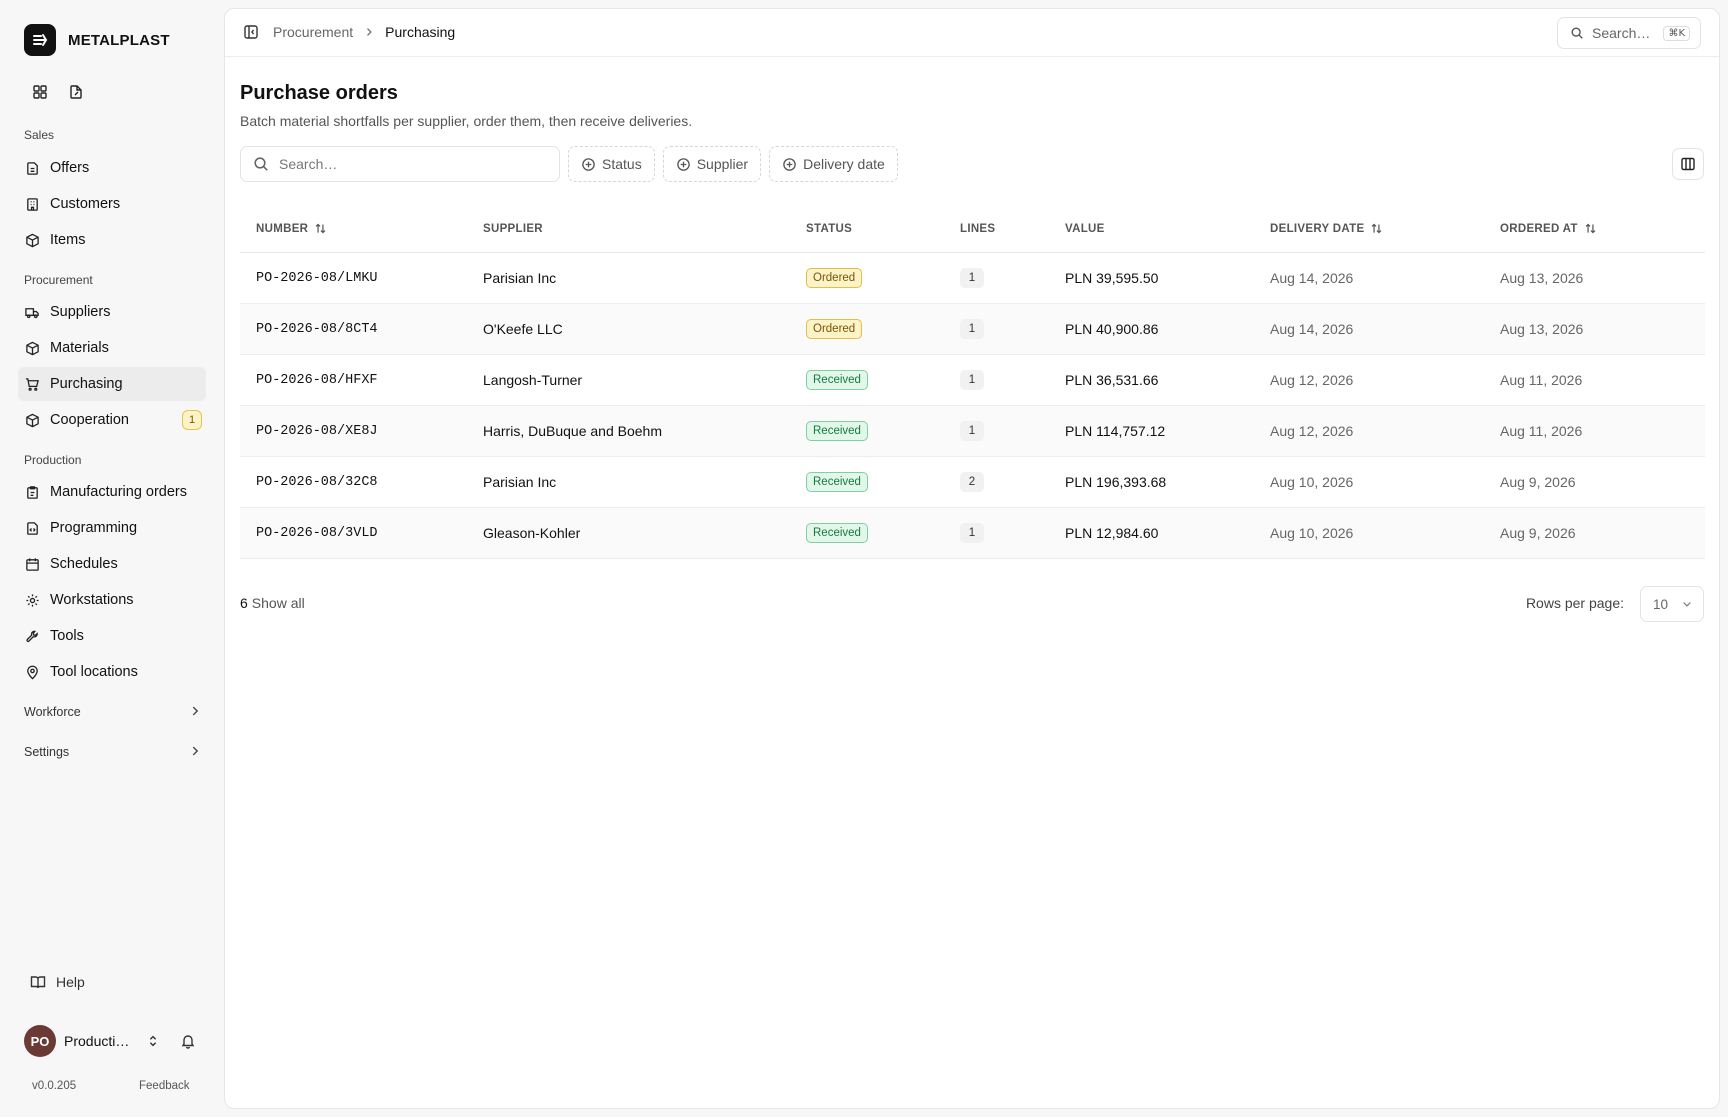 This screenshot has width=1728, height=1117. What do you see at coordinates (1672, 604) in the screenshot?
I see `rows-per-page-select: 10` at bounding box center [1672, 604].